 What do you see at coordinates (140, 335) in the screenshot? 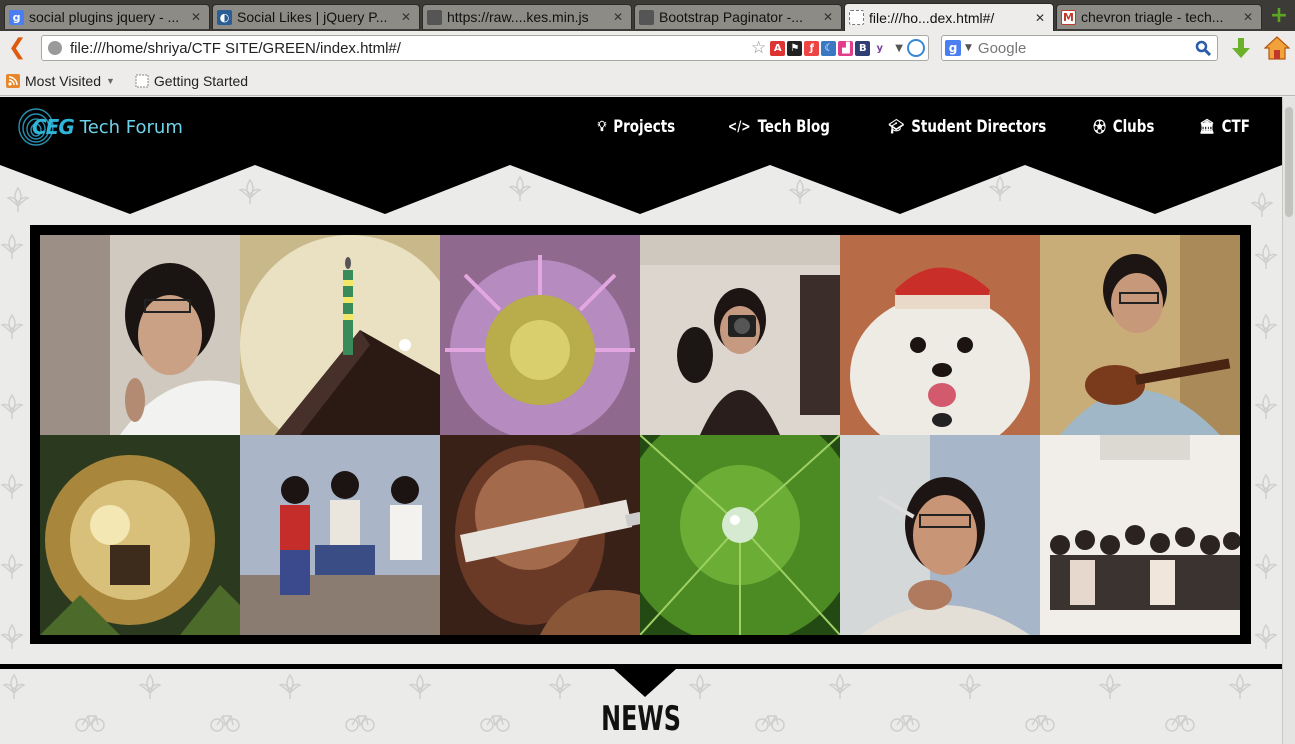
I see `photo-portrait-glasses` at bounding box center [140, 335].